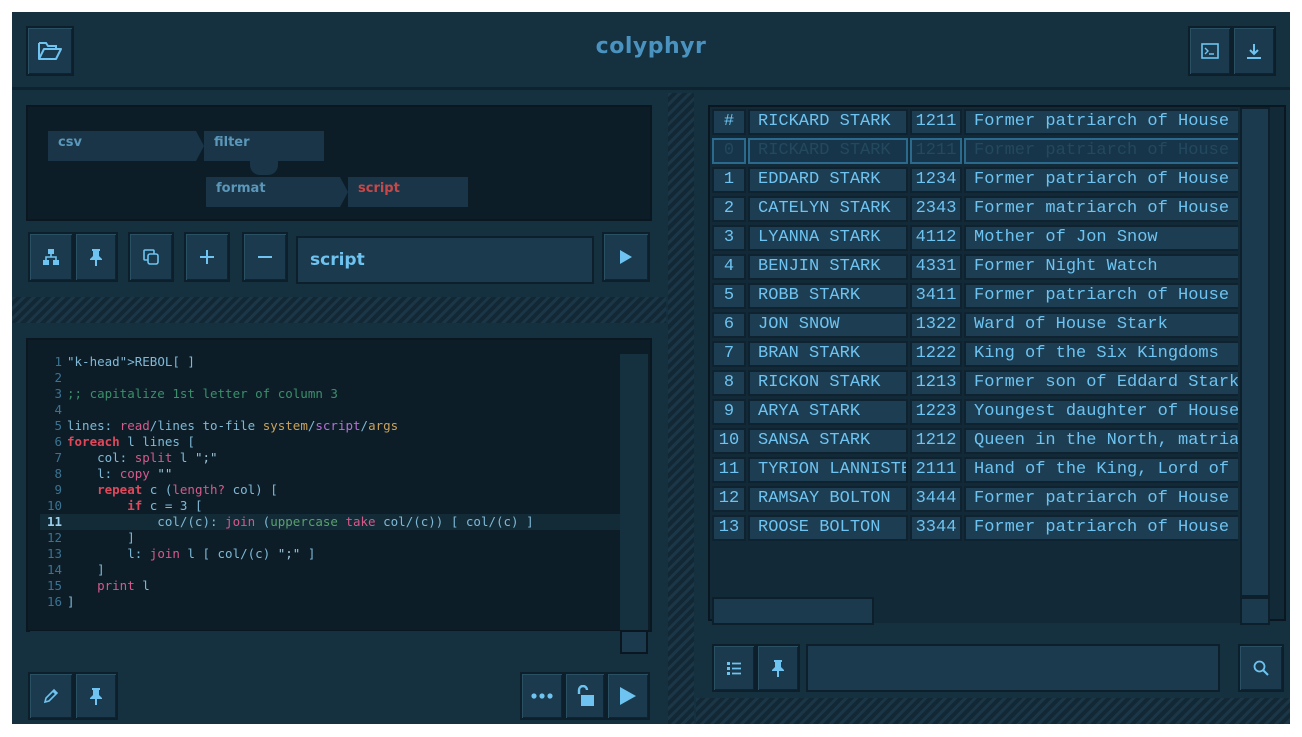 The image size is (1302, 737). I want to click on code-line: 8 l: copy "", so click(331, 474).